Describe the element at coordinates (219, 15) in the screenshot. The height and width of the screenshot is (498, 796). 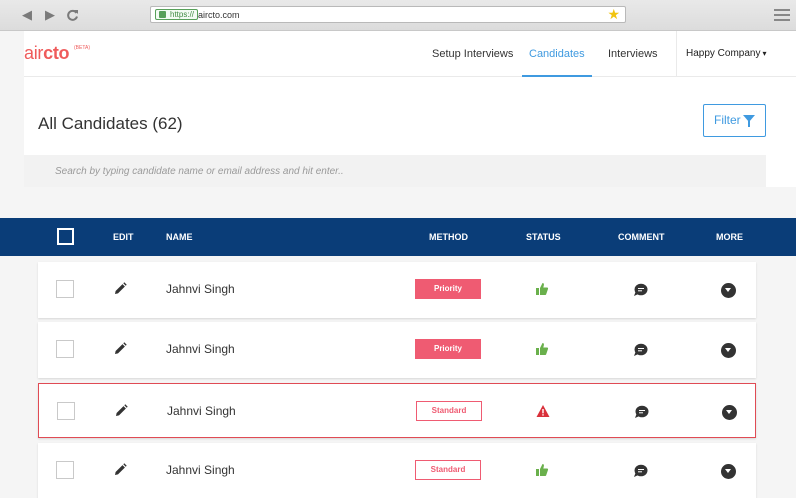
I see `url-text: aircto.com` at that location.